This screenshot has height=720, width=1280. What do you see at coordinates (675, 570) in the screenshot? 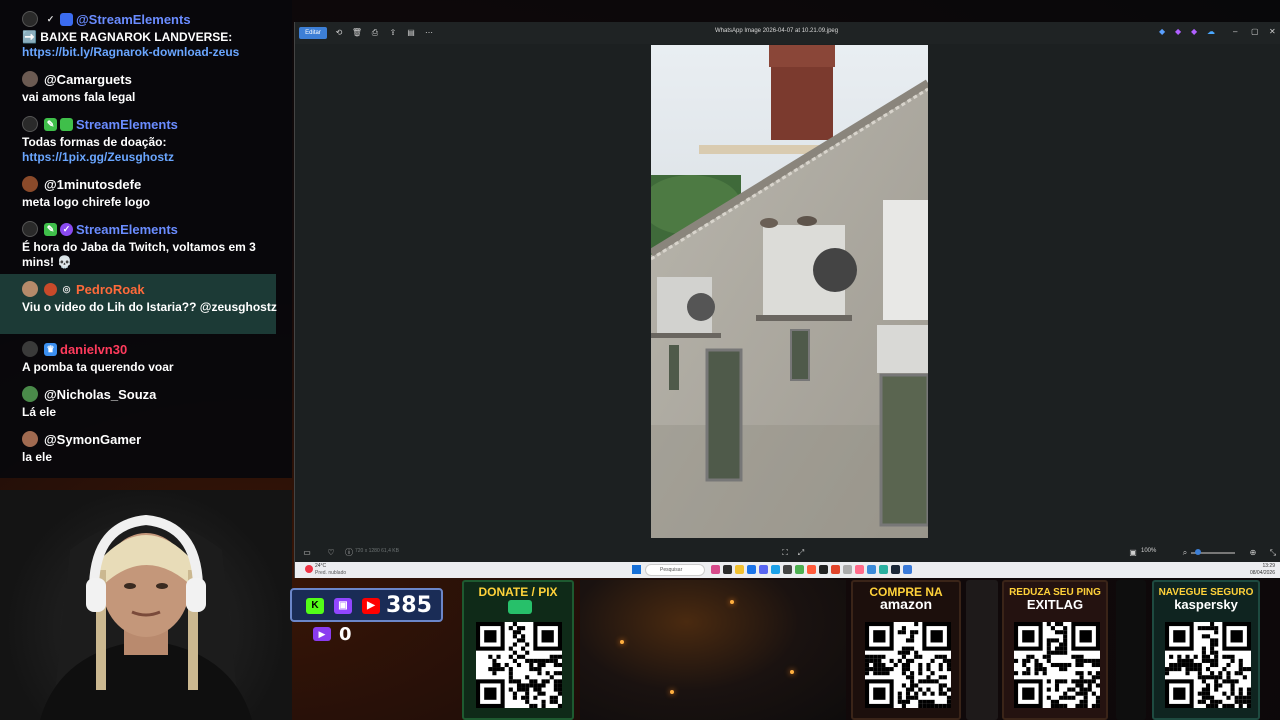
I see `taskbar-search: Pesquisar` at bounding box center [675, 570].